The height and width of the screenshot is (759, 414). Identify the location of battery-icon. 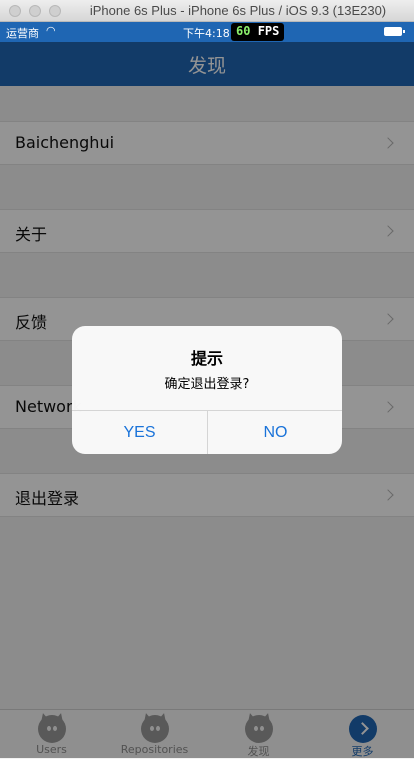
(394, 31).